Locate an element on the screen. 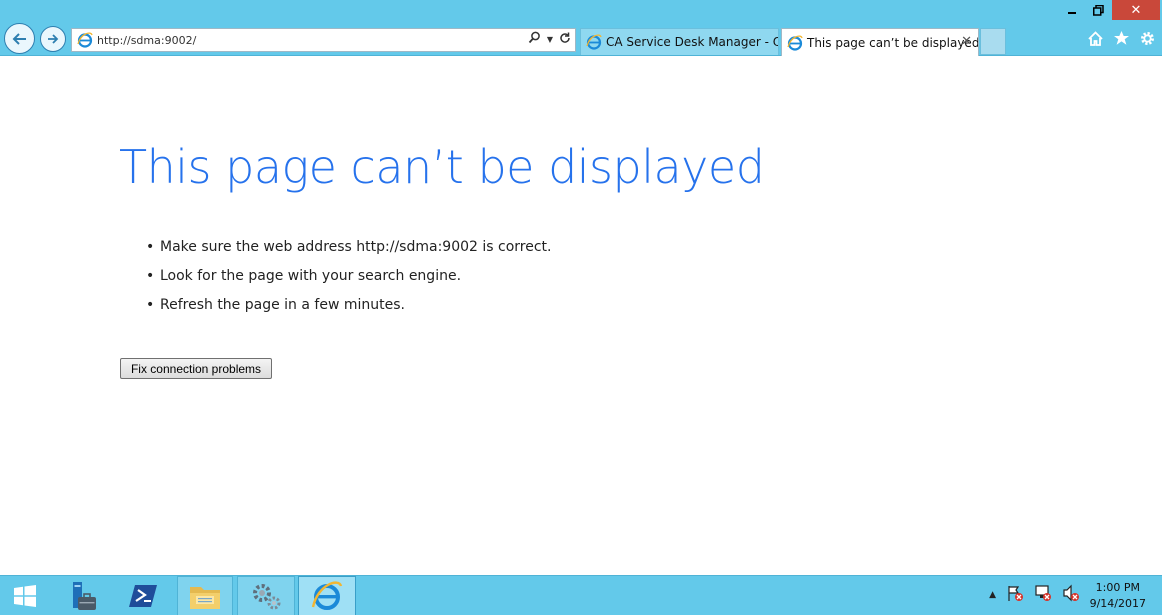 Image resolution: width=1162 pixels, height=615 pixels. address-input is located at coordinates (312, 40).